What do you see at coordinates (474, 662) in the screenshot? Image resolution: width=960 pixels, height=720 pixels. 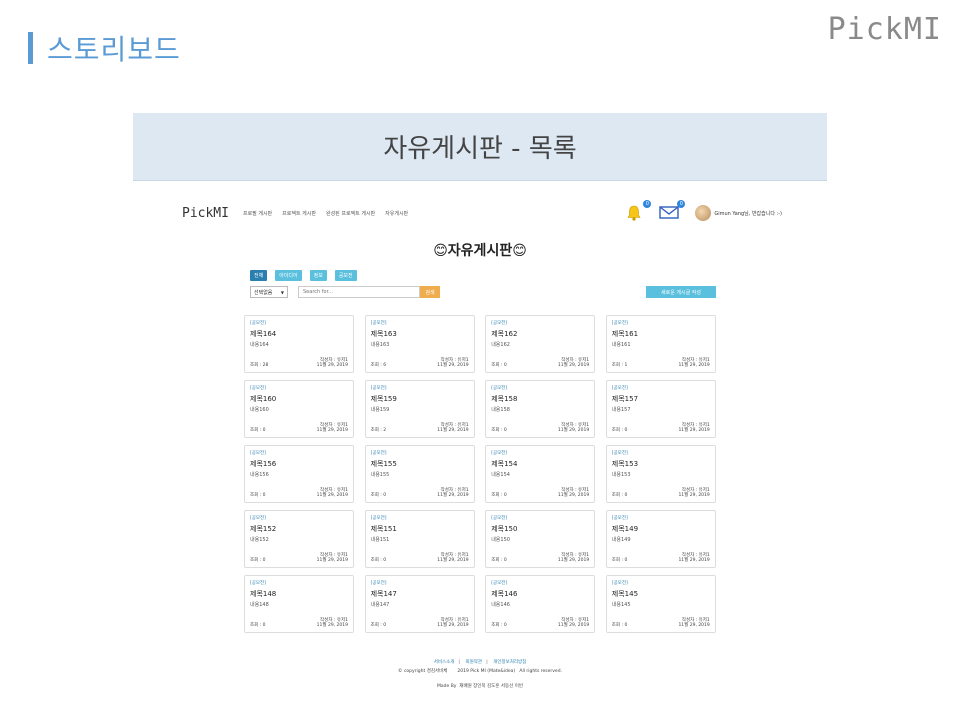 I see `footer-link-terms: 회원약관` at bounding box center [474, 662].